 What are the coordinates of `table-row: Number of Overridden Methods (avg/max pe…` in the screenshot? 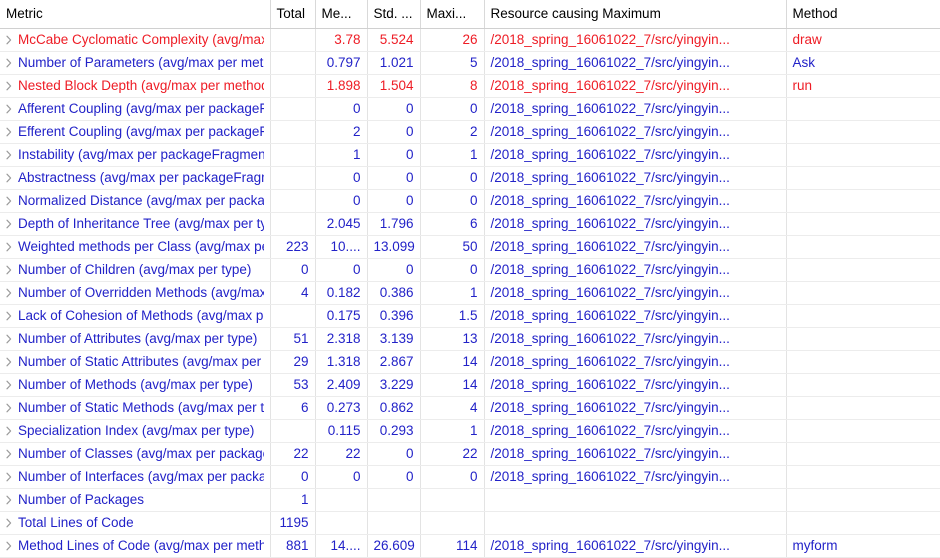 It's located at (470, 293).